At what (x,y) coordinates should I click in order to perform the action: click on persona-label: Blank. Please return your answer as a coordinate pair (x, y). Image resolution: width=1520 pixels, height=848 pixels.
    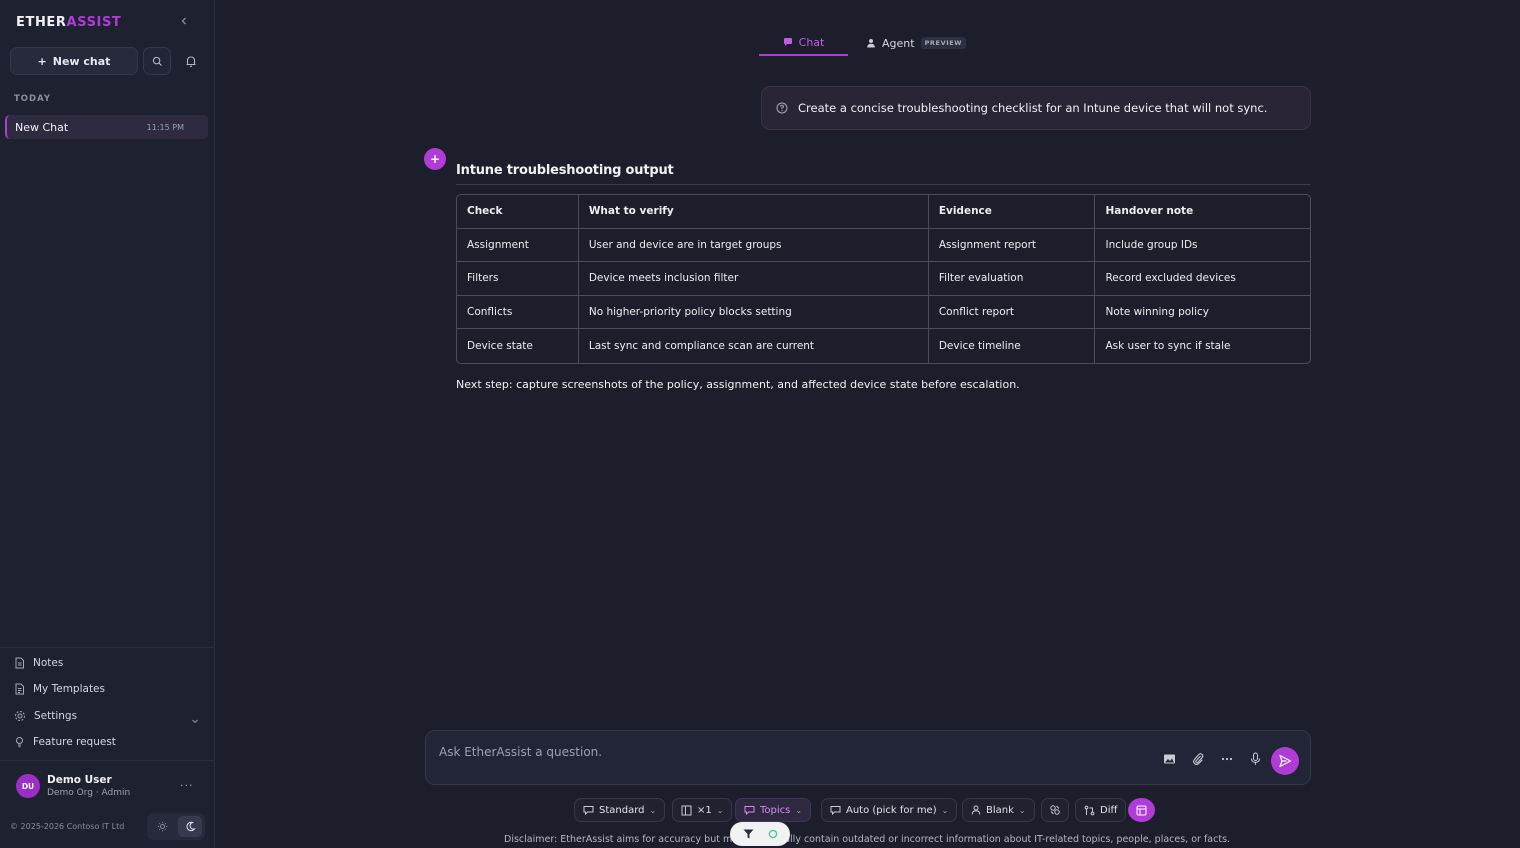
    Looking at the image, I should click on (1000, 810).